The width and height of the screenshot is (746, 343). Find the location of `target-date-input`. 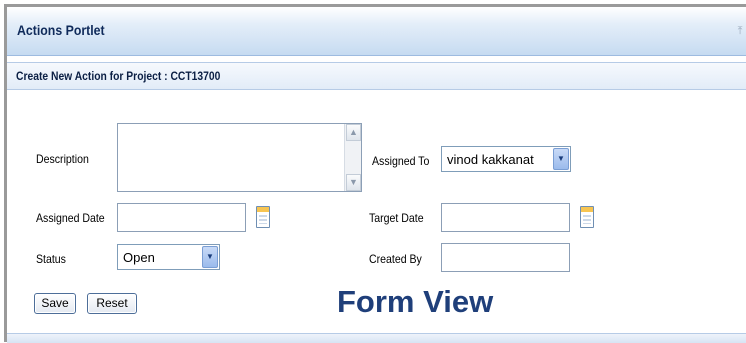

target-date-input is located at coordinates (505, 217).